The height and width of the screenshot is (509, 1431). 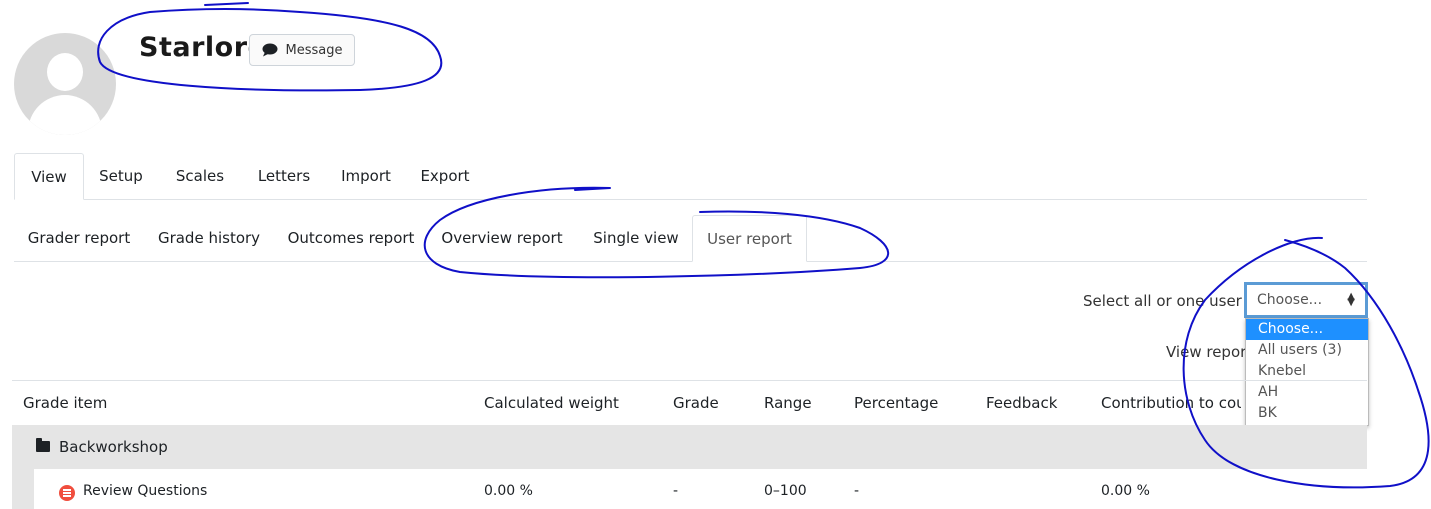 I want to click on header-feedback: Feedback, so click(x=1022, y=403).